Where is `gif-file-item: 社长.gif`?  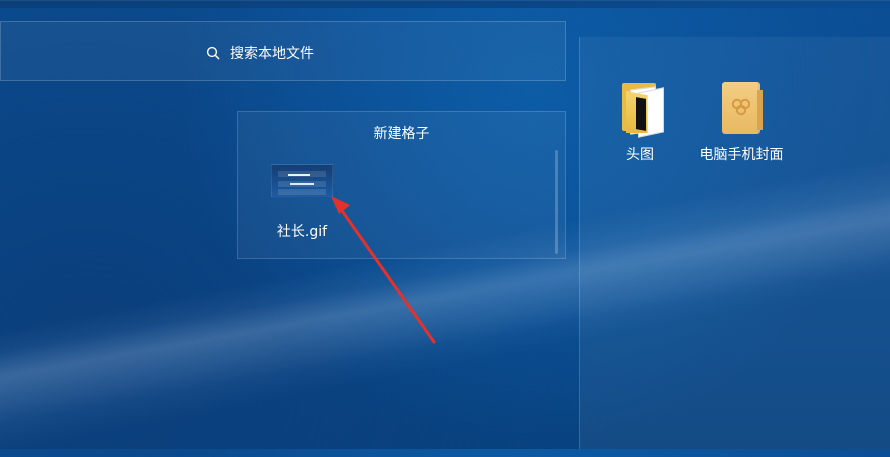 gif-file-item: 社长.gif is located at coordinates (302, 202).